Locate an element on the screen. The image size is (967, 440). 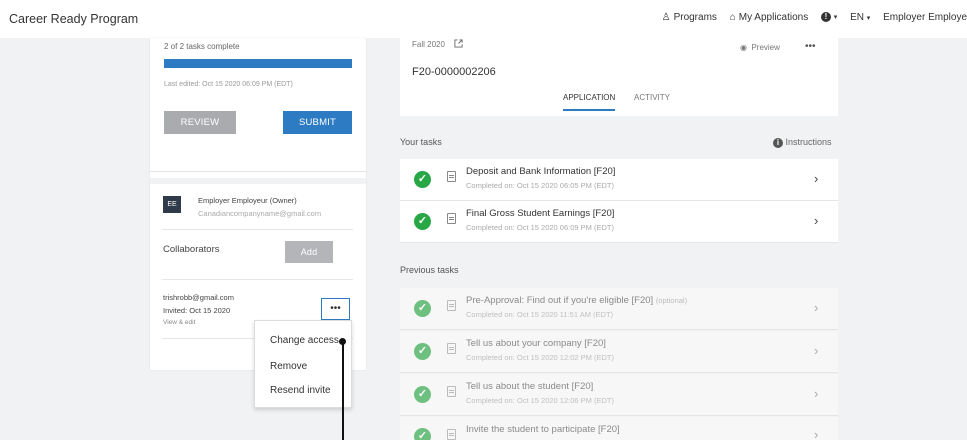
info-icon: ! is located at coordinates (826, 17).